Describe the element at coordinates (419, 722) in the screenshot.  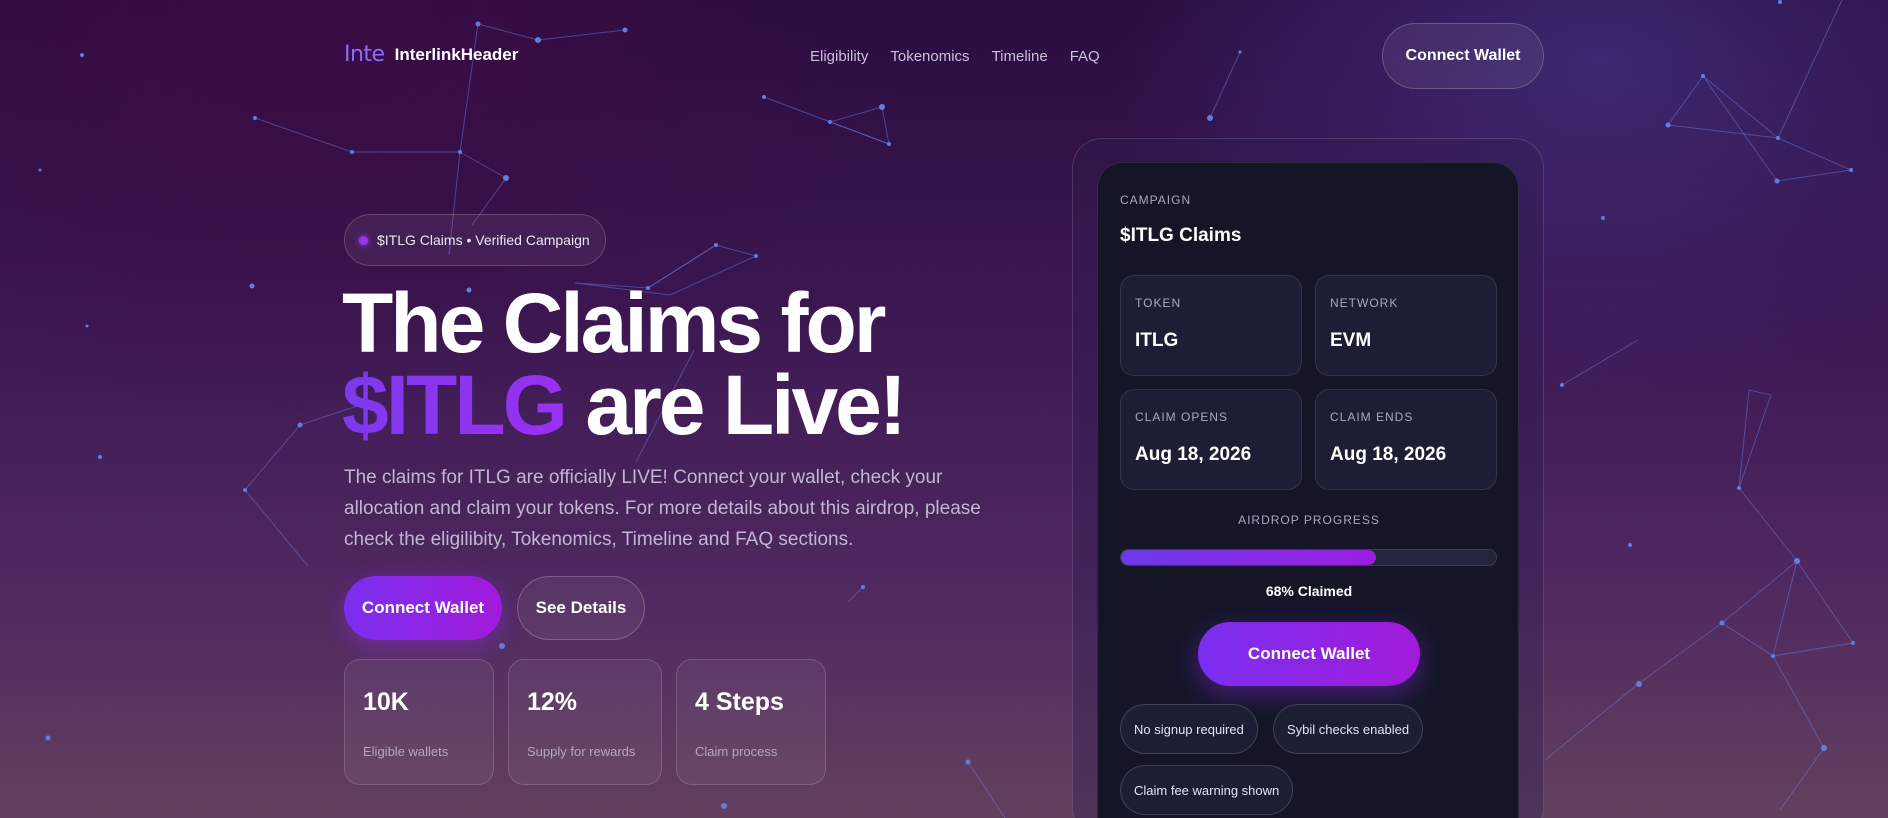
I see `stat-card-eligible-wallets: 10K Eligible wallets` at that location.